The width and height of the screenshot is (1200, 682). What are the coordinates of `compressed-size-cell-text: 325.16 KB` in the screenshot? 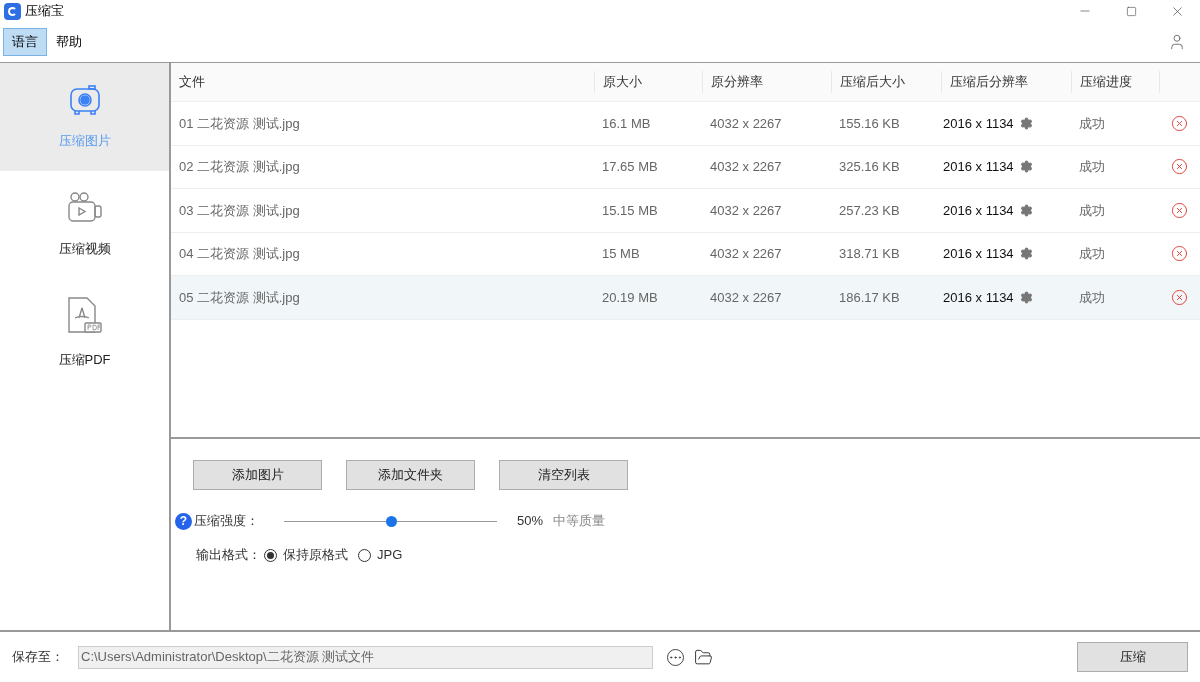 It's located at (869, 167).